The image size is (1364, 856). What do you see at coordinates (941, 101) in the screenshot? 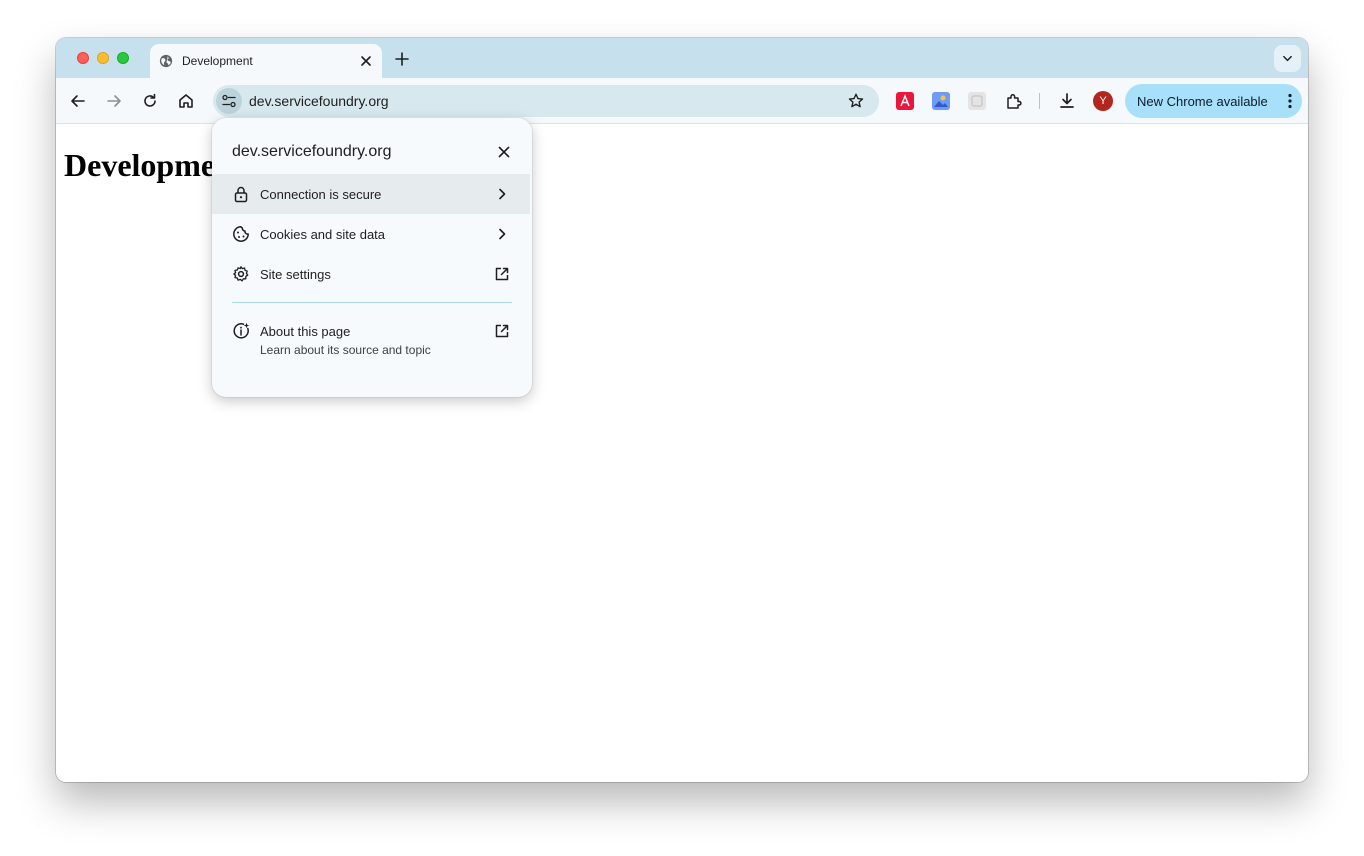
I see `photo-extension-icon` at bounding box center [941, 101].